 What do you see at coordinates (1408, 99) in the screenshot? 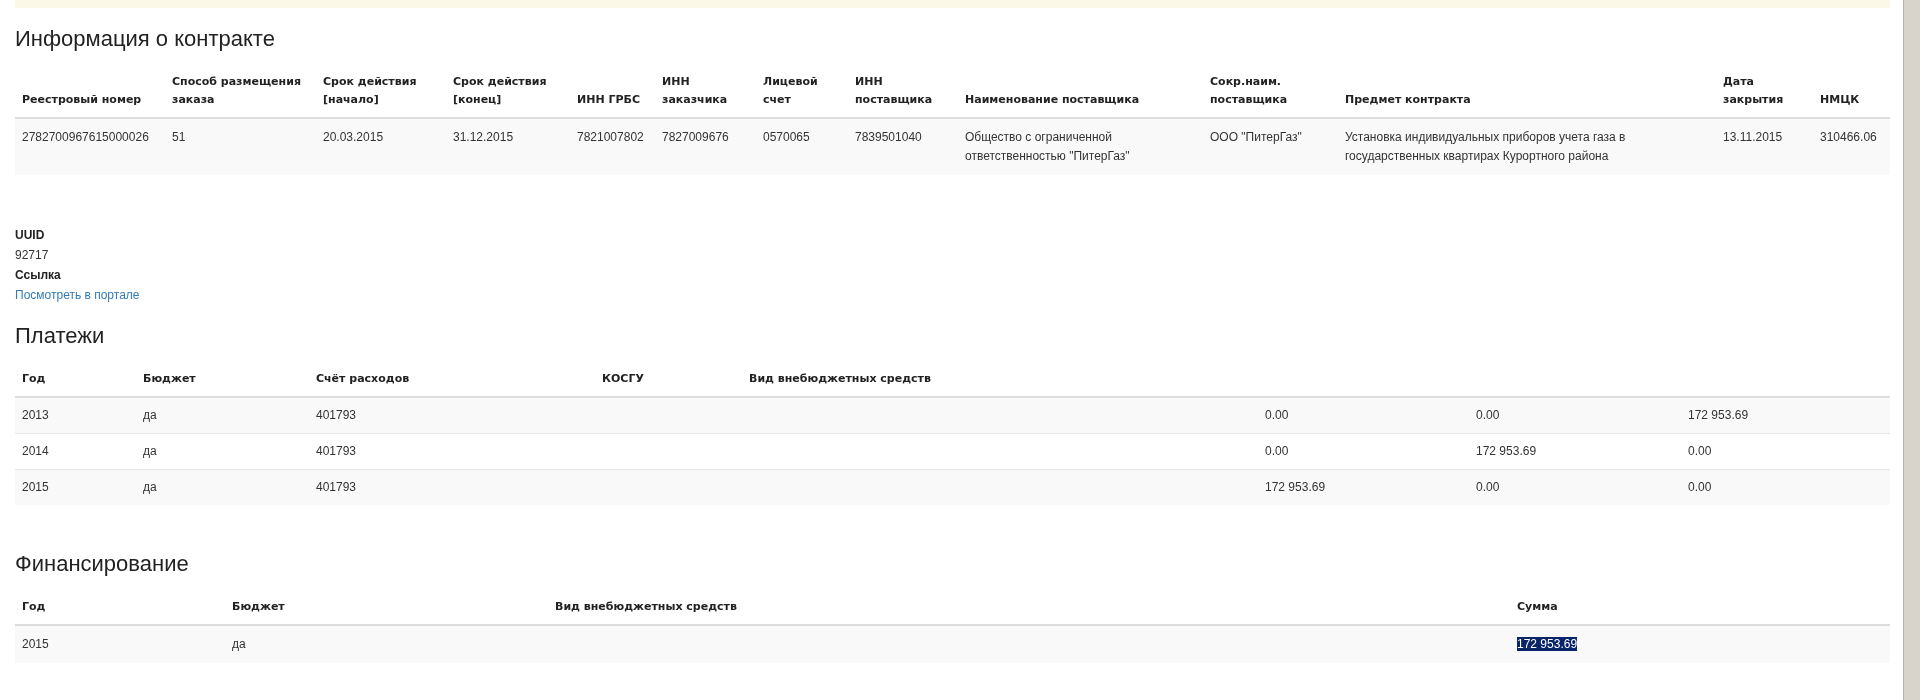
I see `column-header: Предмет контракта` at bounding box center [1408, 99].